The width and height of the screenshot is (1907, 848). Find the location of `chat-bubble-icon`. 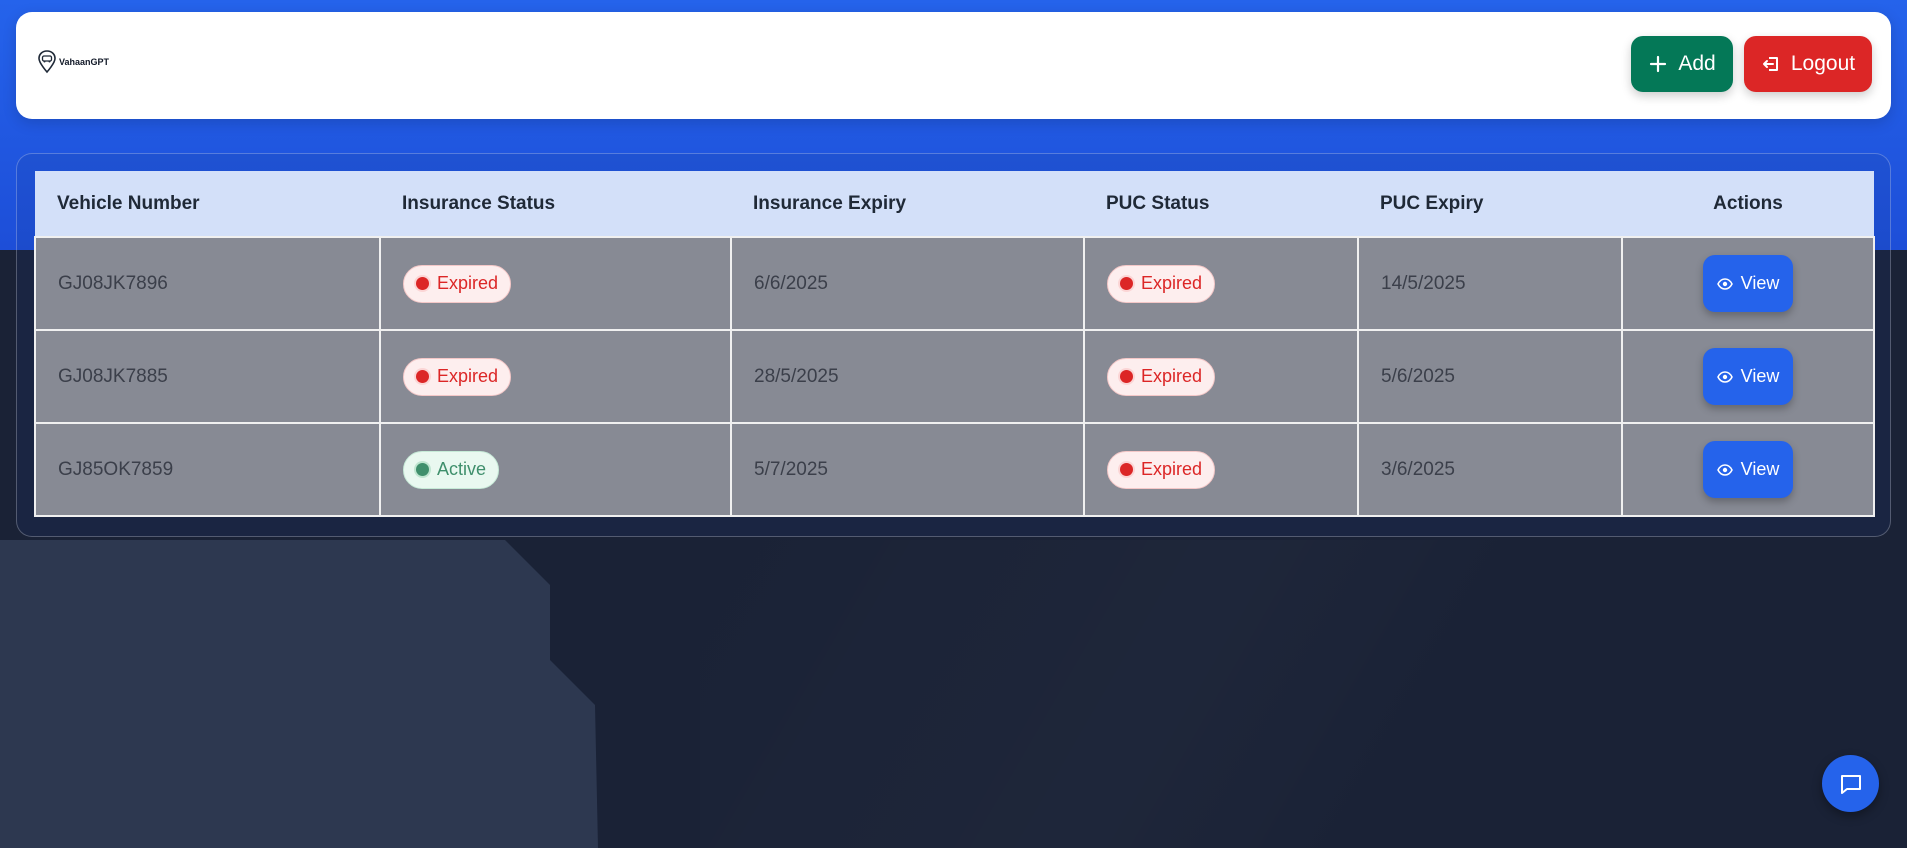

chat-bubble-icon is located at coordinates (1850, 784).